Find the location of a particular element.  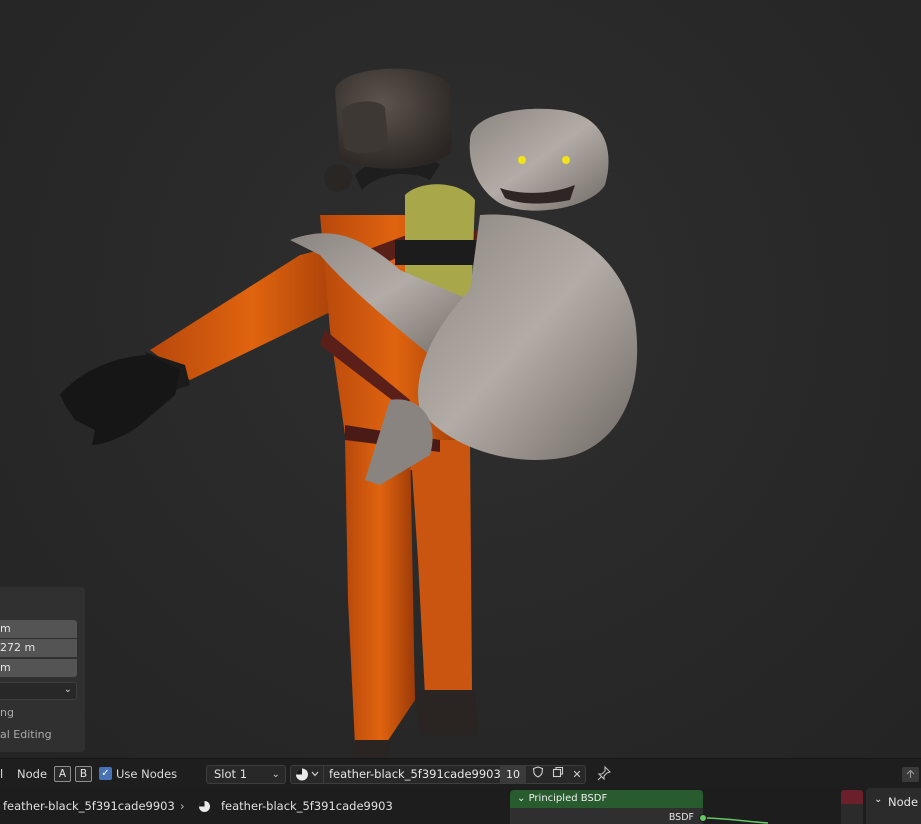

unlink-close-icon: ✕ is located at coordinates (577, 774).